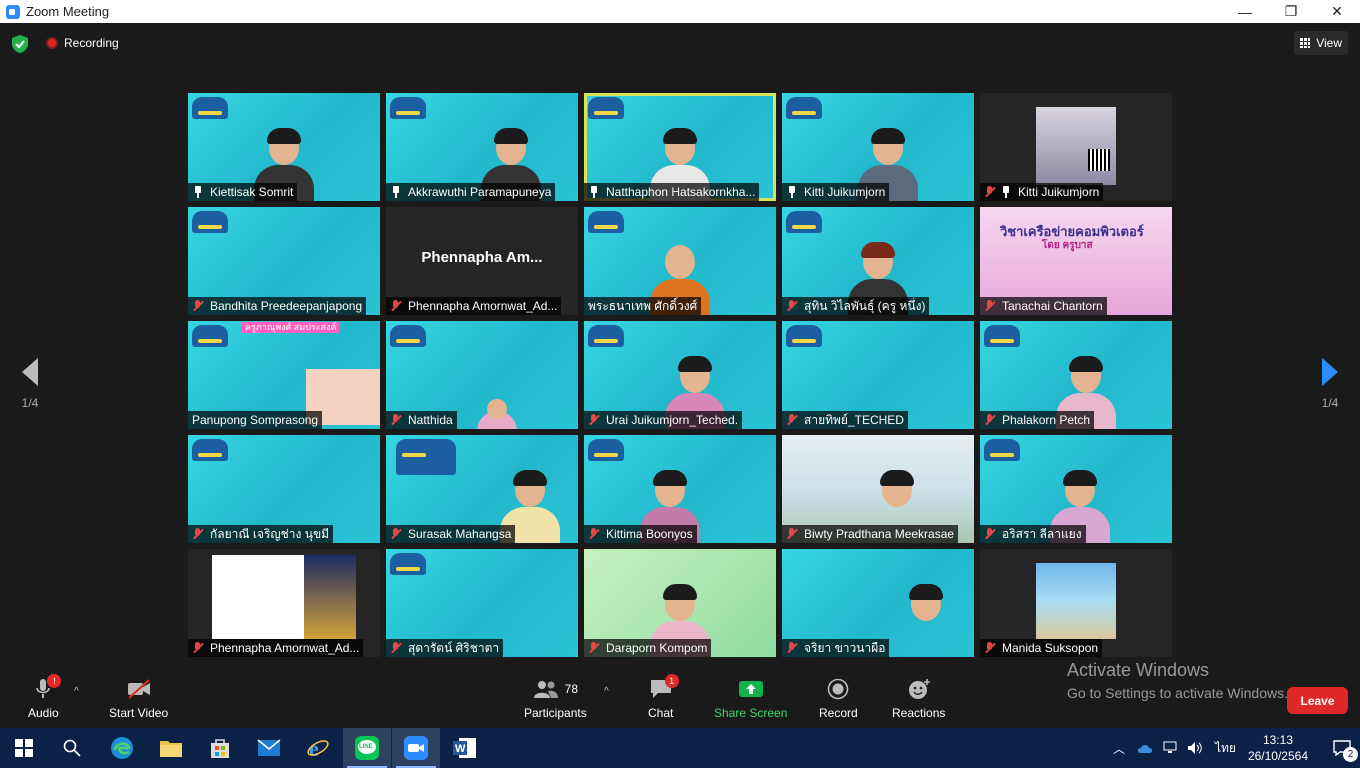  I want to click on pin-icon, so click(396, 192).